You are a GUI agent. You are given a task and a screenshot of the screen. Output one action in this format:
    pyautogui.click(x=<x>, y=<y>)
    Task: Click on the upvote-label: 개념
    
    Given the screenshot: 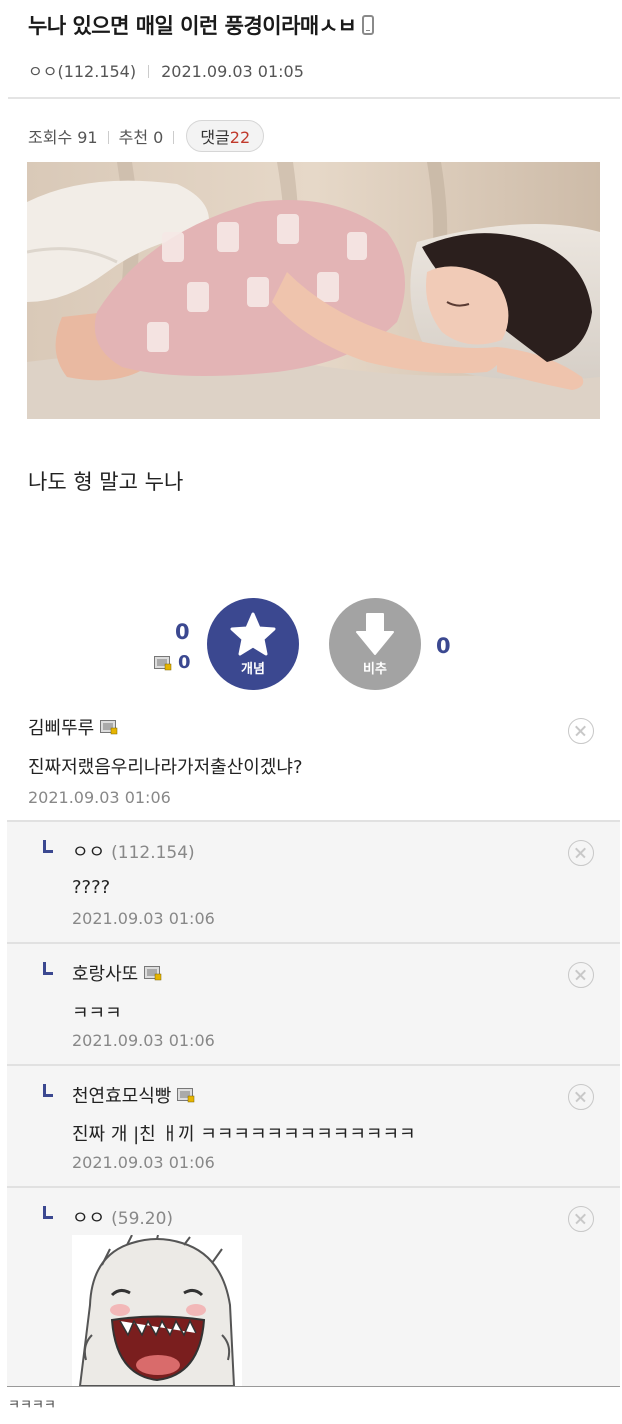 What is the action you would take?
    pyautogui.click(x=253, y=669)
    